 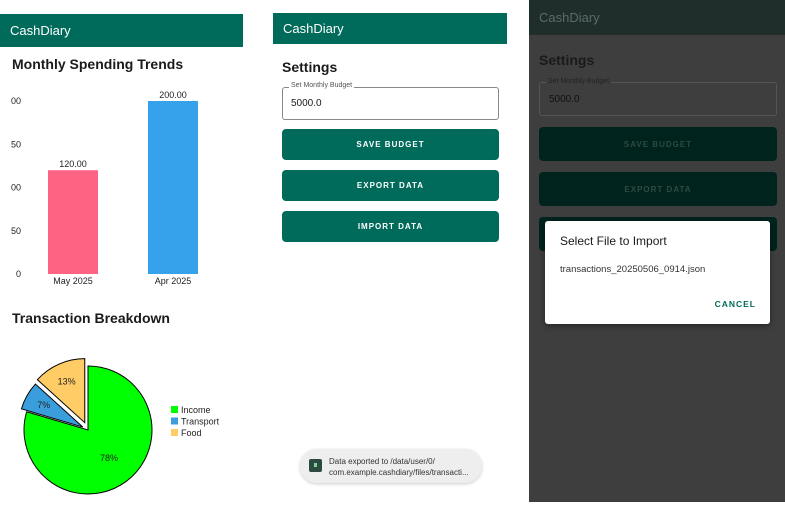 What do you see at coordinates (191, 433) in the screenshot?
I see `legend-label: Food` at bounding box center [191, 433].